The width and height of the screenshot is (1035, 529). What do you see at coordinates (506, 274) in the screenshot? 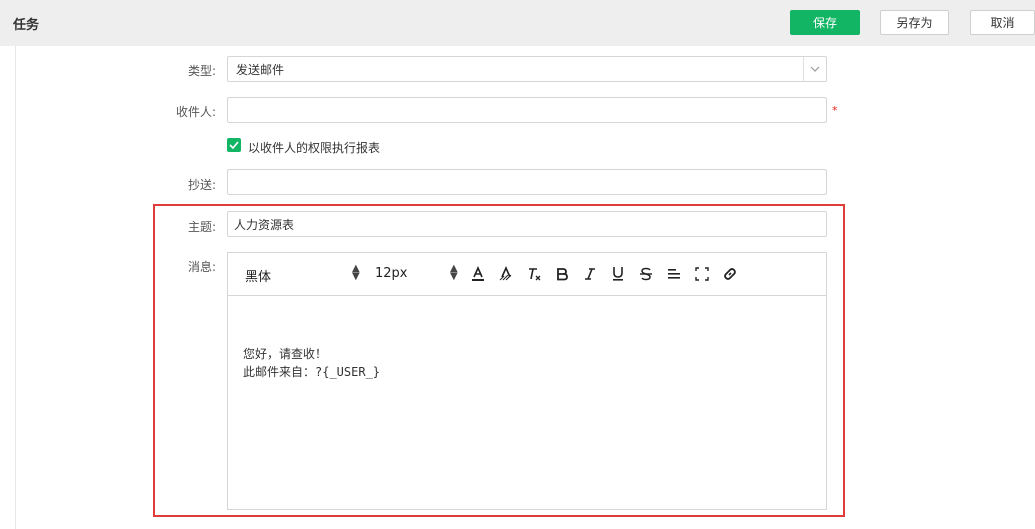
I see `background-color-icon` at bounding box center [506, 274].